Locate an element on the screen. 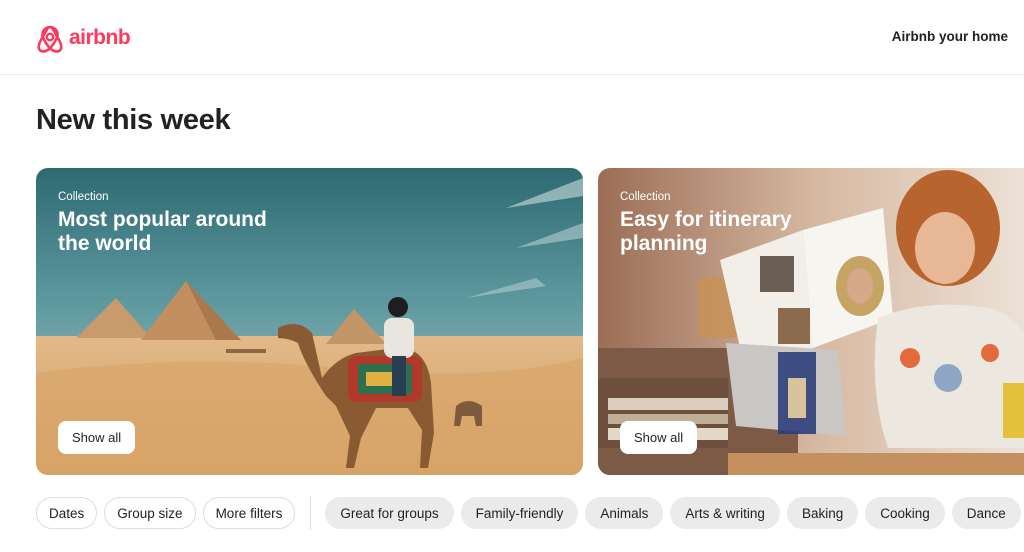 Image resolution: width=1024 pixels, height=552 pixels. group-size-filter-button: Group size is located at coordinates (150, 513).